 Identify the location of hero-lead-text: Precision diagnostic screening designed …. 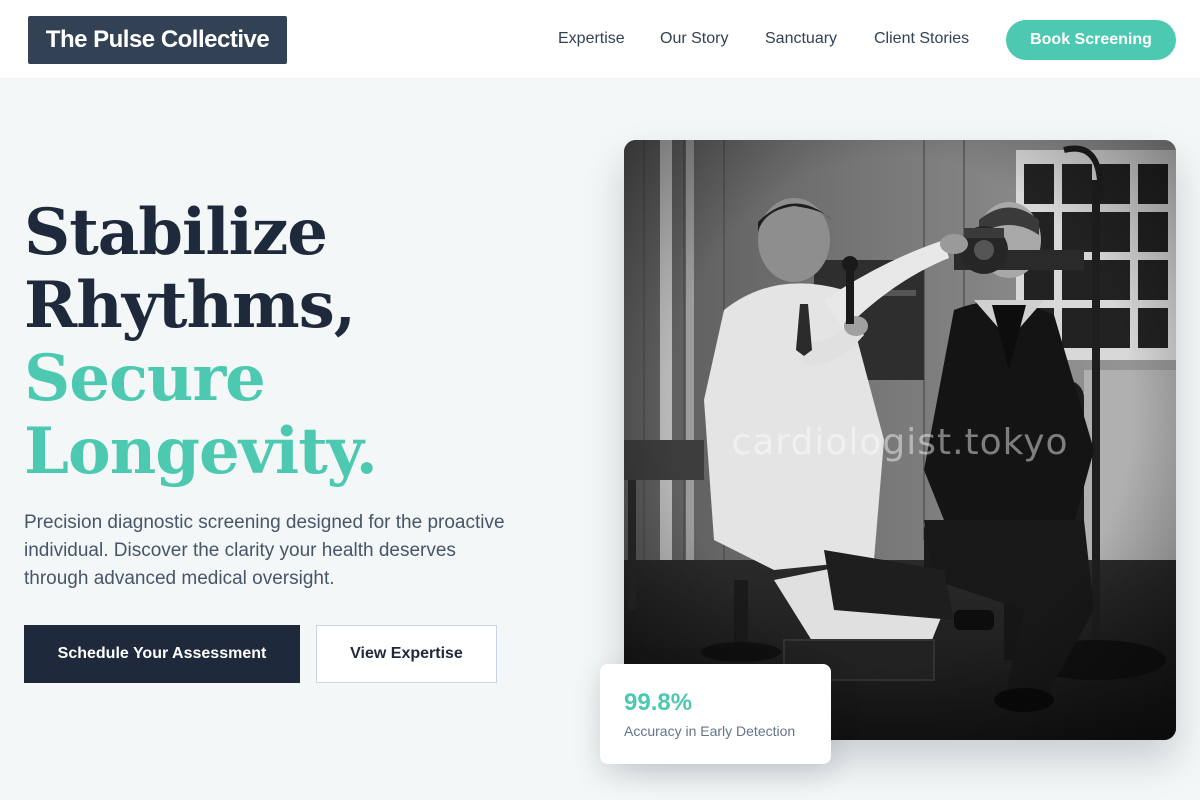
(264, 550).